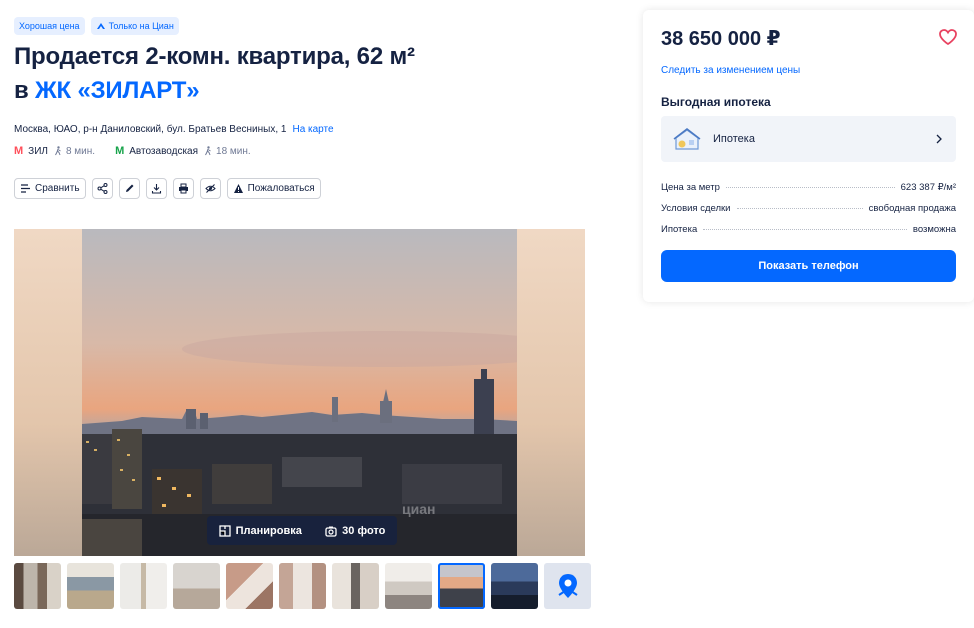 The height and width of the screenshot is (628, 974). Describe the element at coordinates (928, 187) in the screenshot. I see `fact-value: 623 387 ₽/м²` at that location.